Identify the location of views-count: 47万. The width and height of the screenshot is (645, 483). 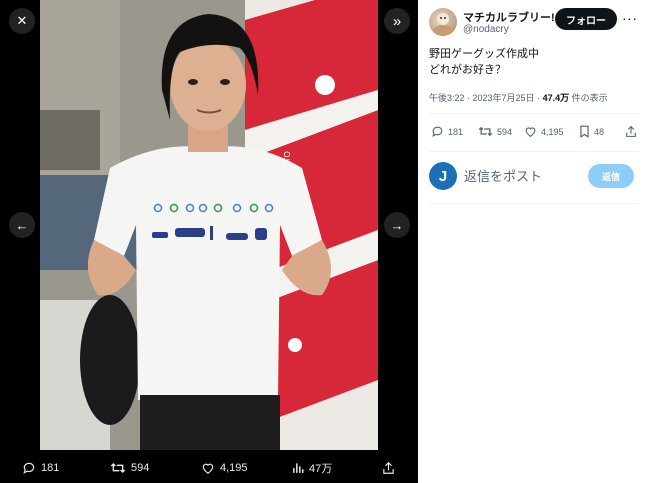
(321, 468).